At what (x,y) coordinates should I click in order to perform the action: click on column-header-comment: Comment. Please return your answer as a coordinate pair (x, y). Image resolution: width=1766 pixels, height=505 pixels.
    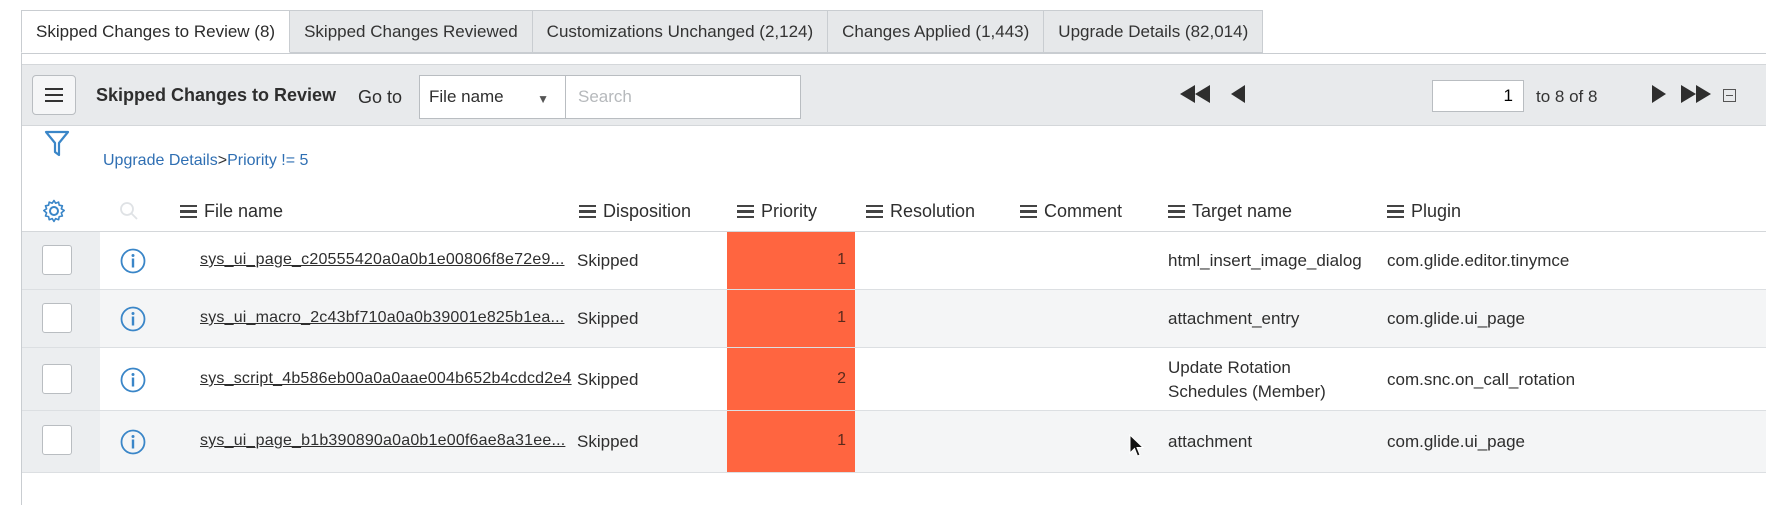
    Looking at the image, I should click on (1071, 211).